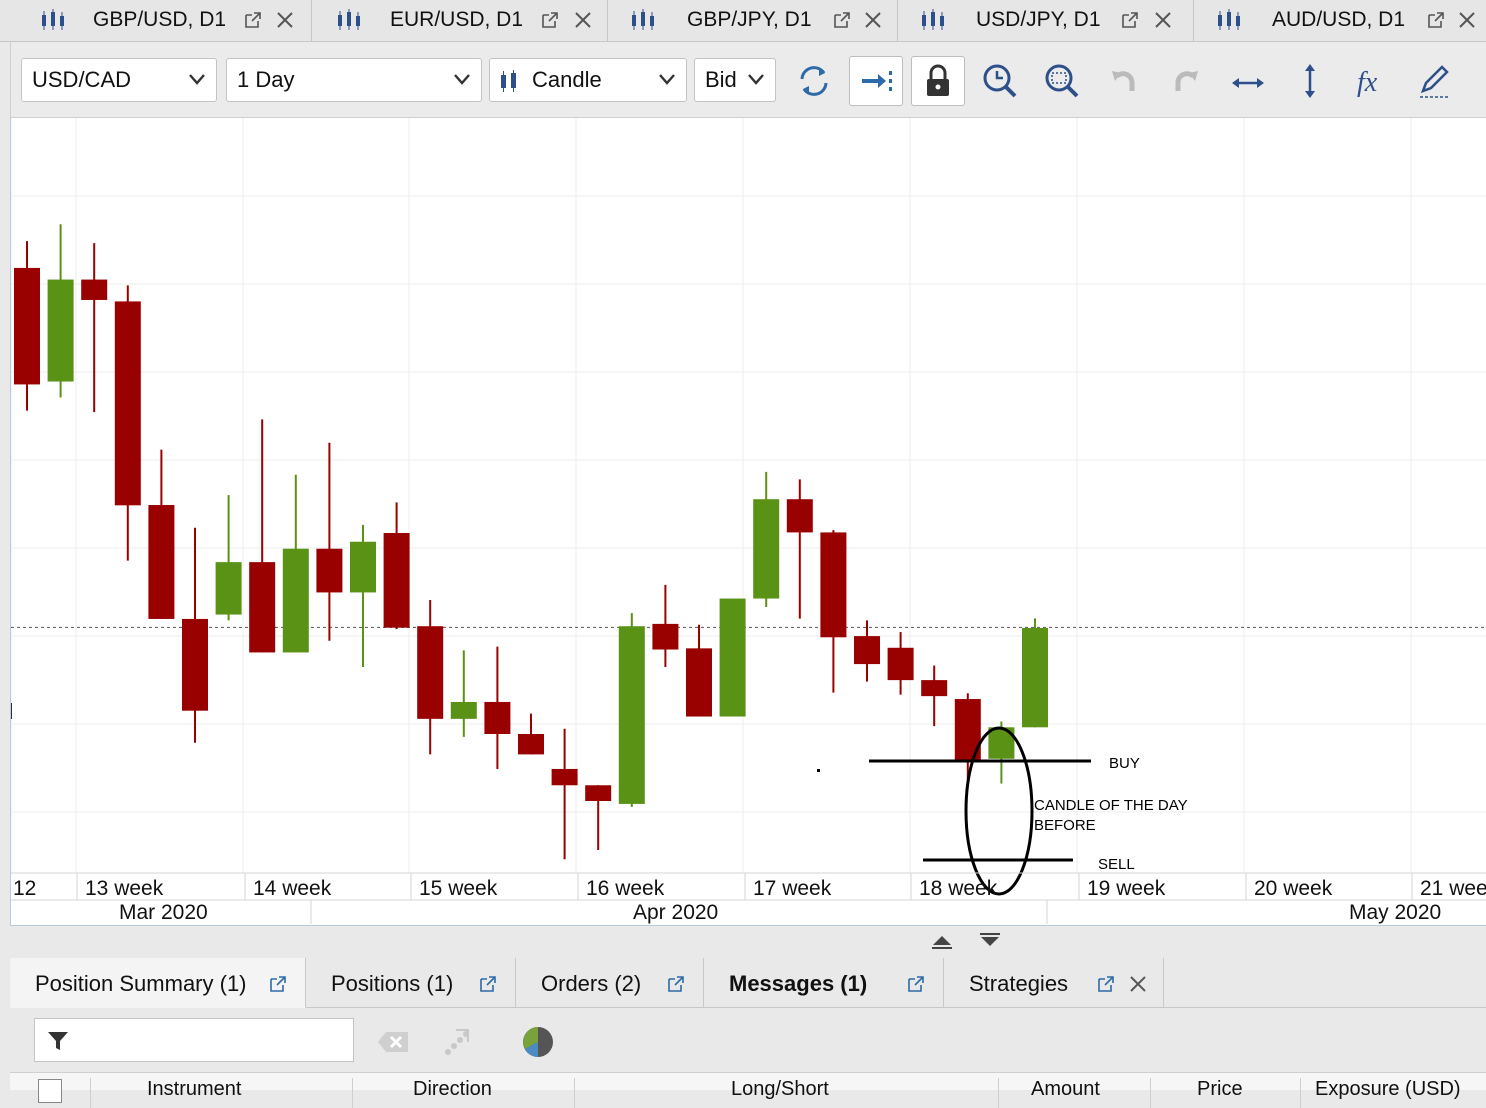 This screenshot has width=1486, height=1108. What do you see at coordinates (124, 888) in the screenshot?
I see `week-tick-label: 13 week` at bounding box center [124, 888].